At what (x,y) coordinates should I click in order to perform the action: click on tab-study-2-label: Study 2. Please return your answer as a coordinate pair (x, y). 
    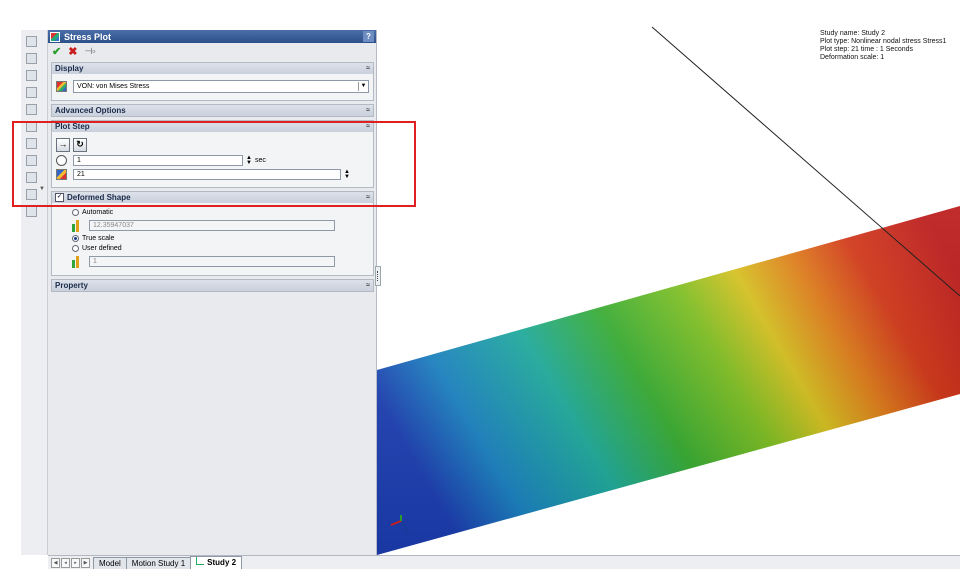
    Looking at the image, I should click on (222, 562).